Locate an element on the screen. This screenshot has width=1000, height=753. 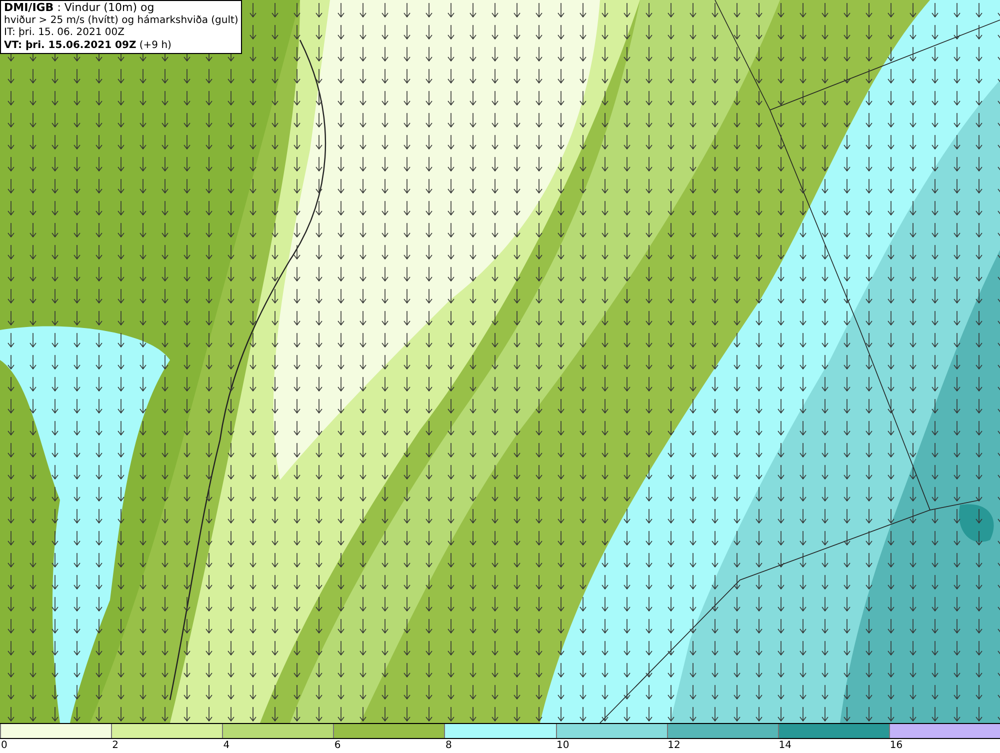
legend-label: 6 is located at coordinates (337, 745).